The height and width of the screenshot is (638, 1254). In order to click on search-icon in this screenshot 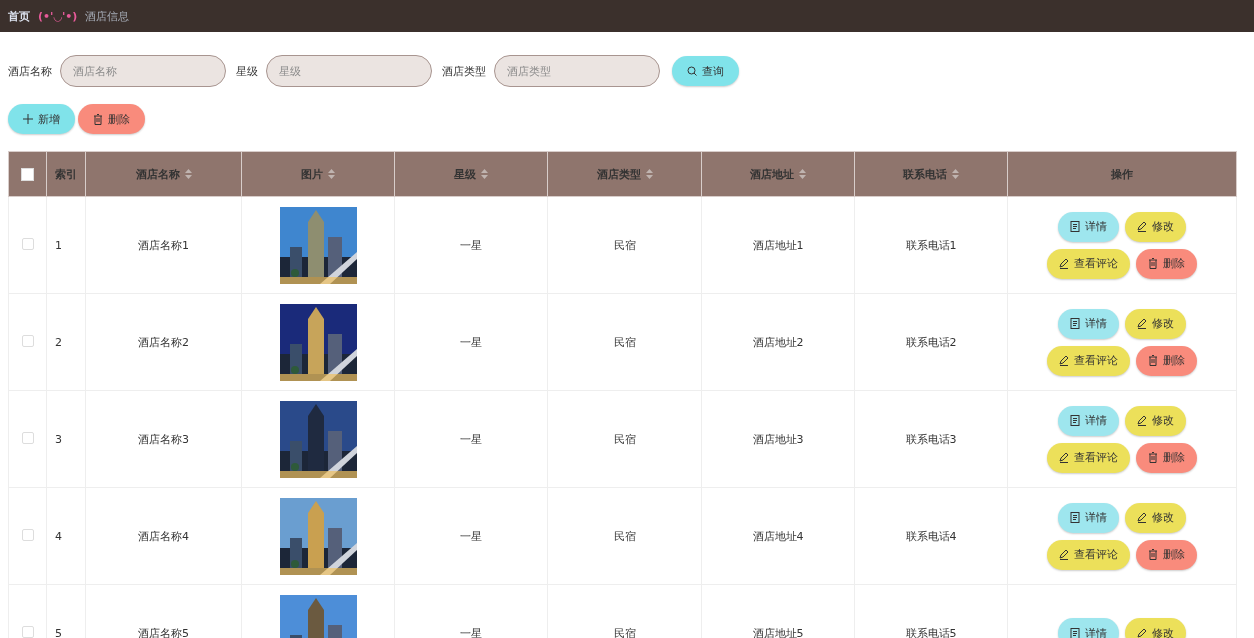, I will do `click(692, 71)`.